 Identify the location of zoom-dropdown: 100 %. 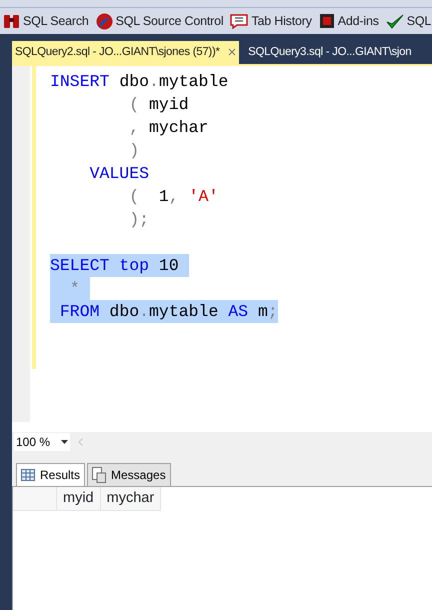
(42, 442).